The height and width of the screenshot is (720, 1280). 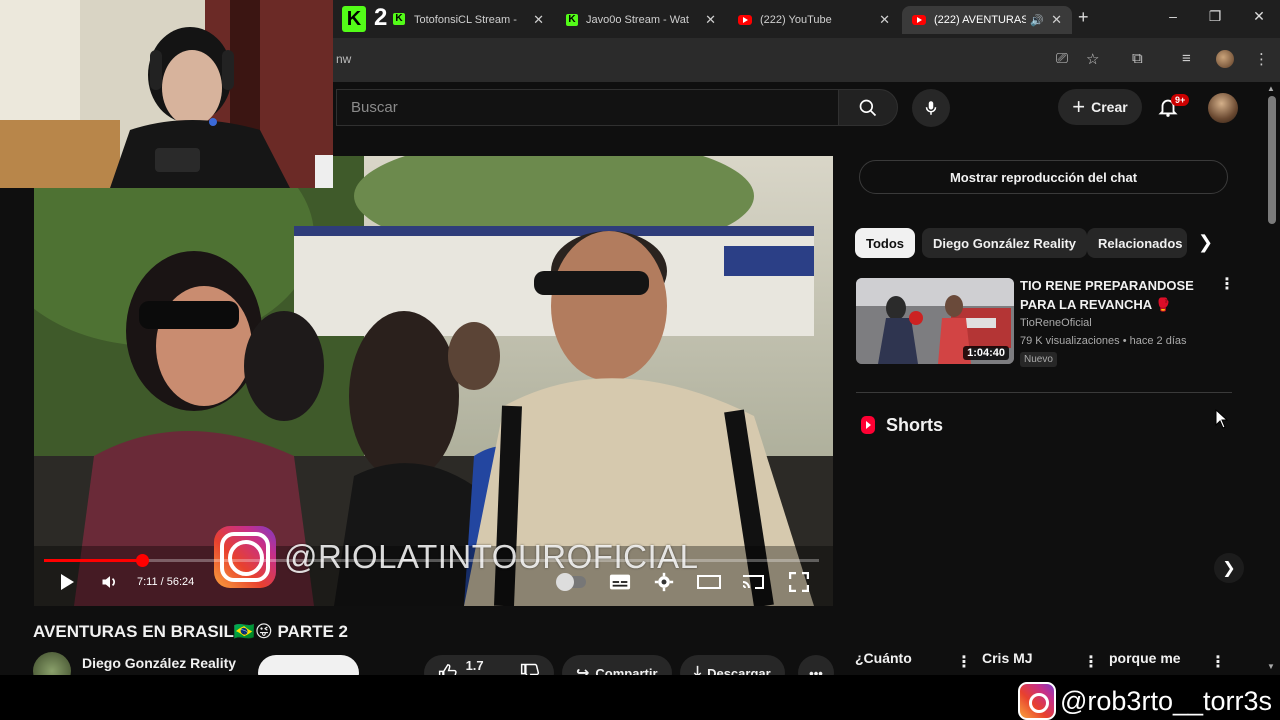 I want to click on kick-notification-icon: K, so click(x=354, y=19).